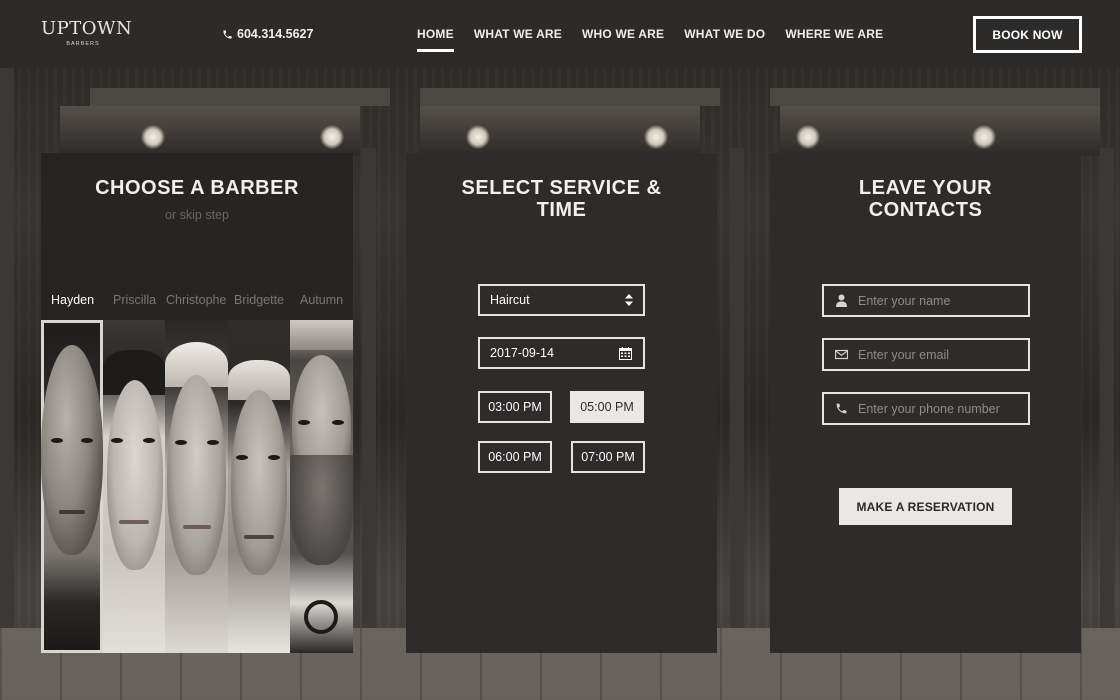  What do you see at coordinates (259, 486) in the screenshot?
I see `barber-photo-bridgette` at bounding box center [259, 486].